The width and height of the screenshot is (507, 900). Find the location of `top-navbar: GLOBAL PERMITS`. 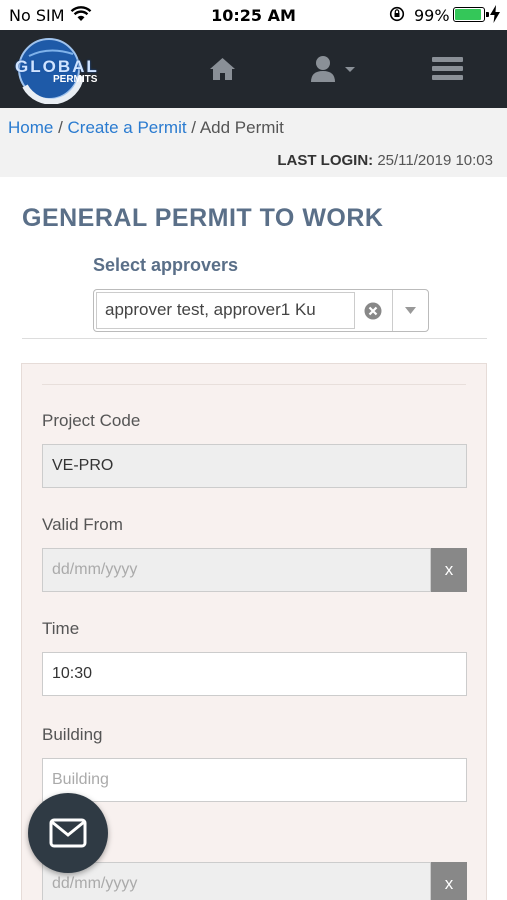

top-navbar: GLOBAL PERMITS is located at coordinates (253, 69).